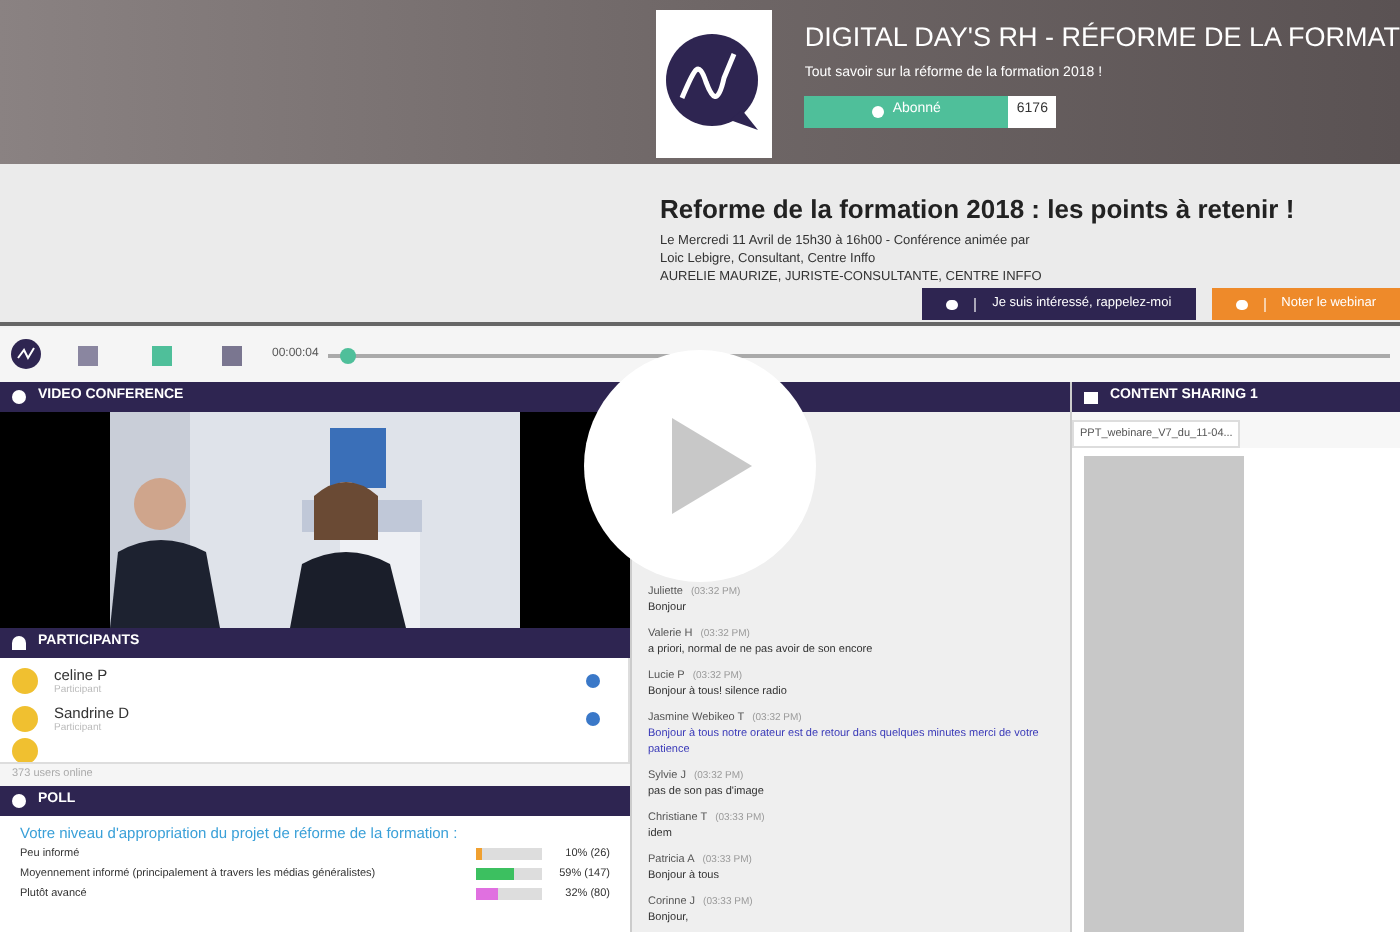  I want to click on logo-icon, so click(27, 355).